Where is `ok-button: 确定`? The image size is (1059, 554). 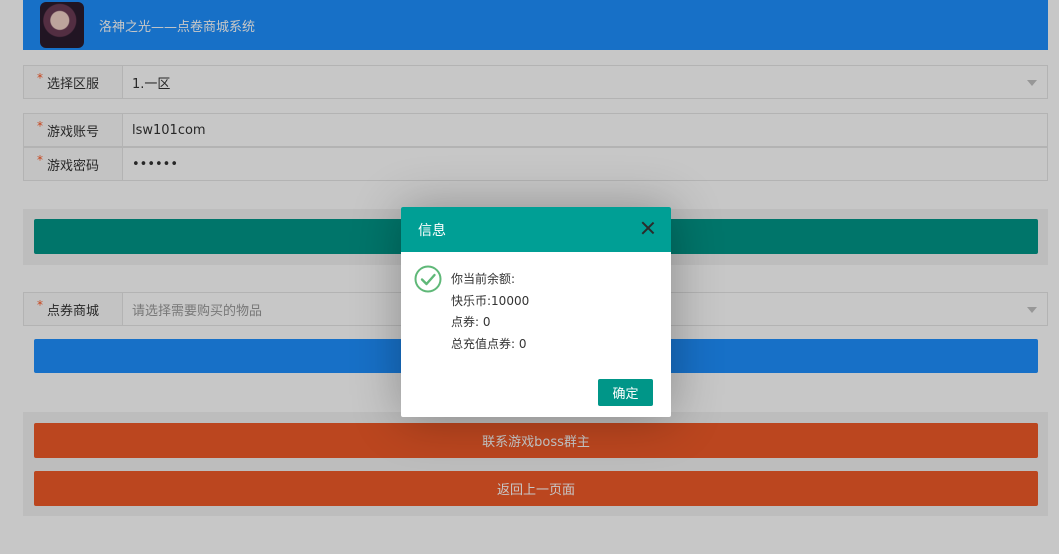 ok-button: 确定 is located at coordinates (625, 392).